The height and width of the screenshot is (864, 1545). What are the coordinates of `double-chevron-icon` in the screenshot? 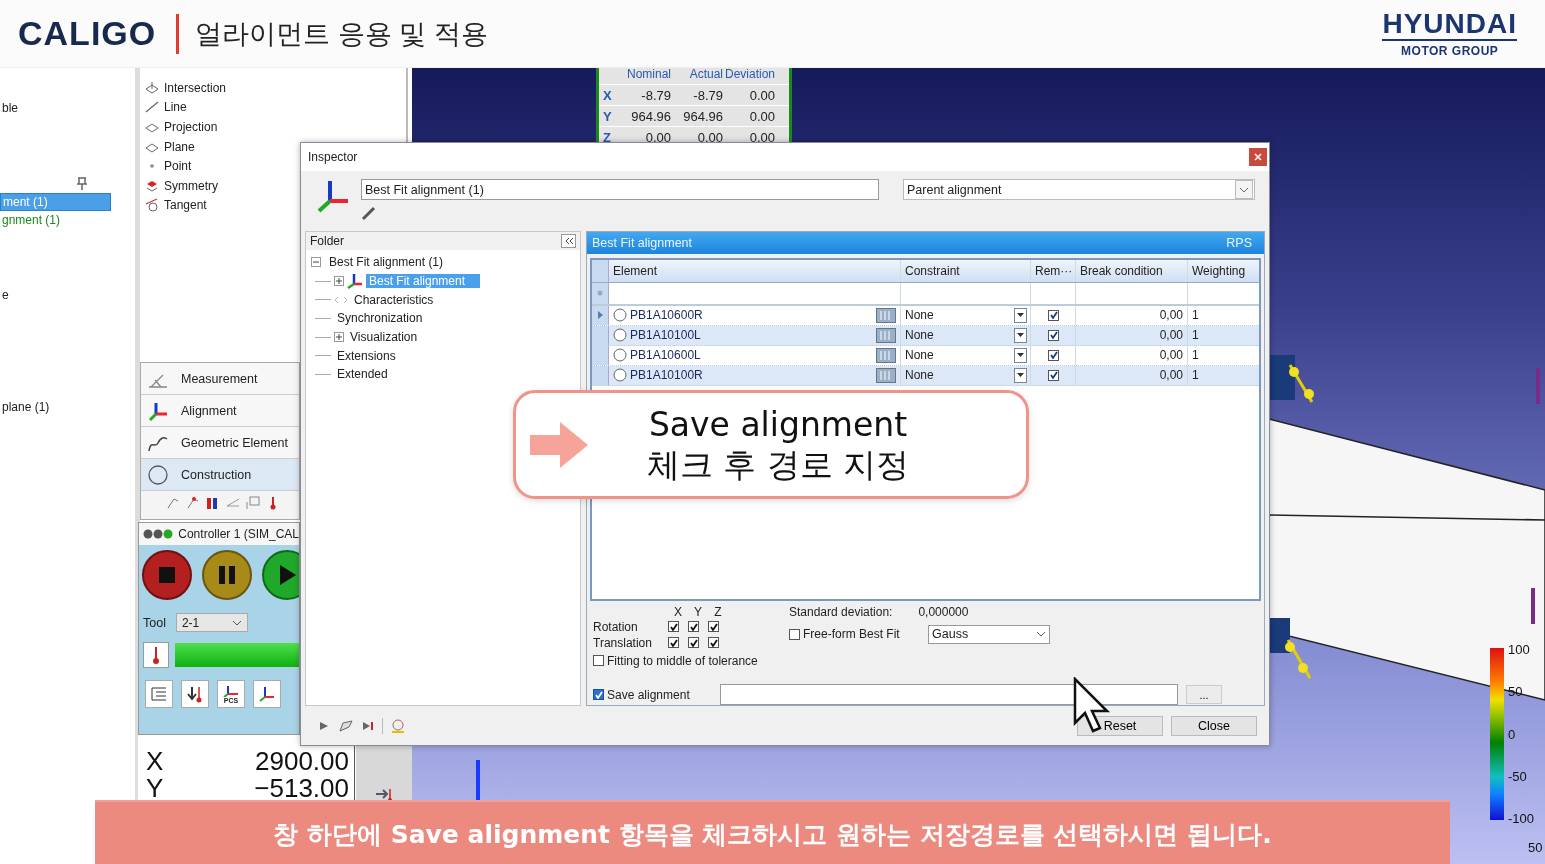 It's located at (568, 241).